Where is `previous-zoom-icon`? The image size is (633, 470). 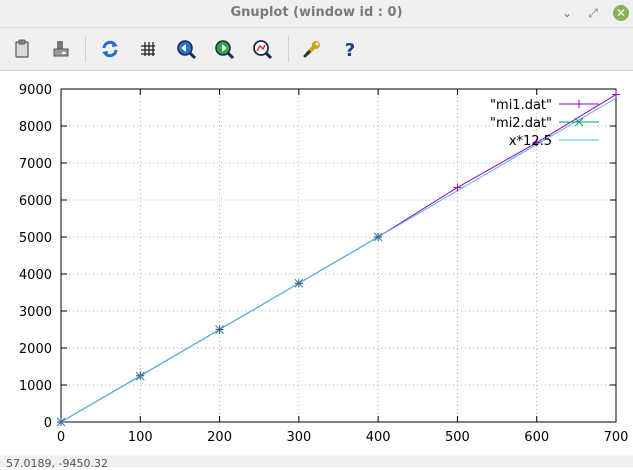 previous-zoom-icon is located at coordinates (186, 49).